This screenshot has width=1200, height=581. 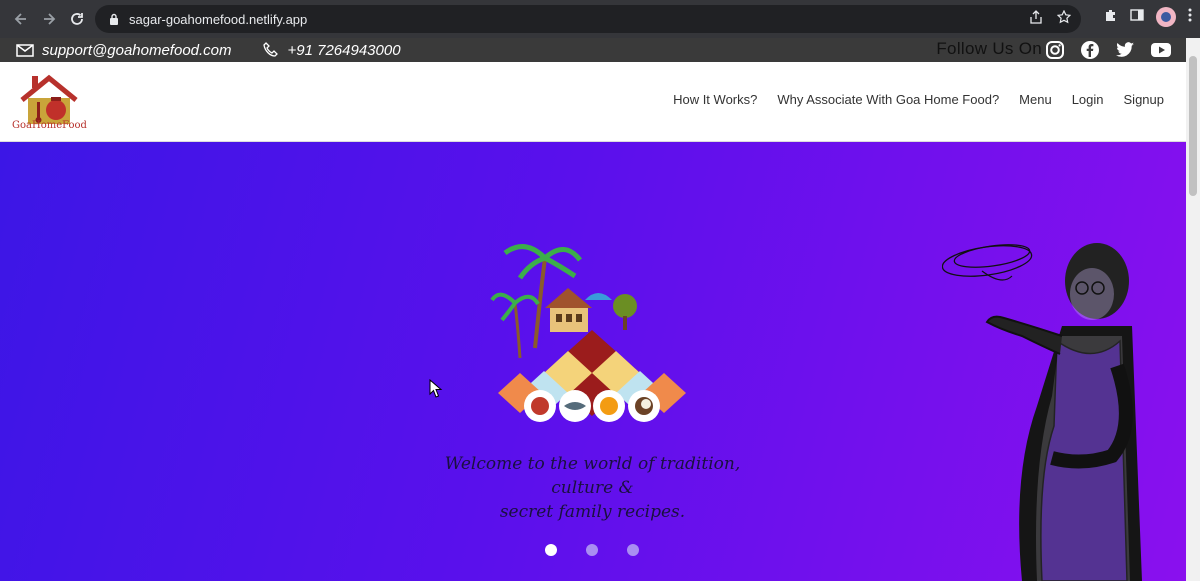 I want to click on back-icon, so click(x=21, y=19).